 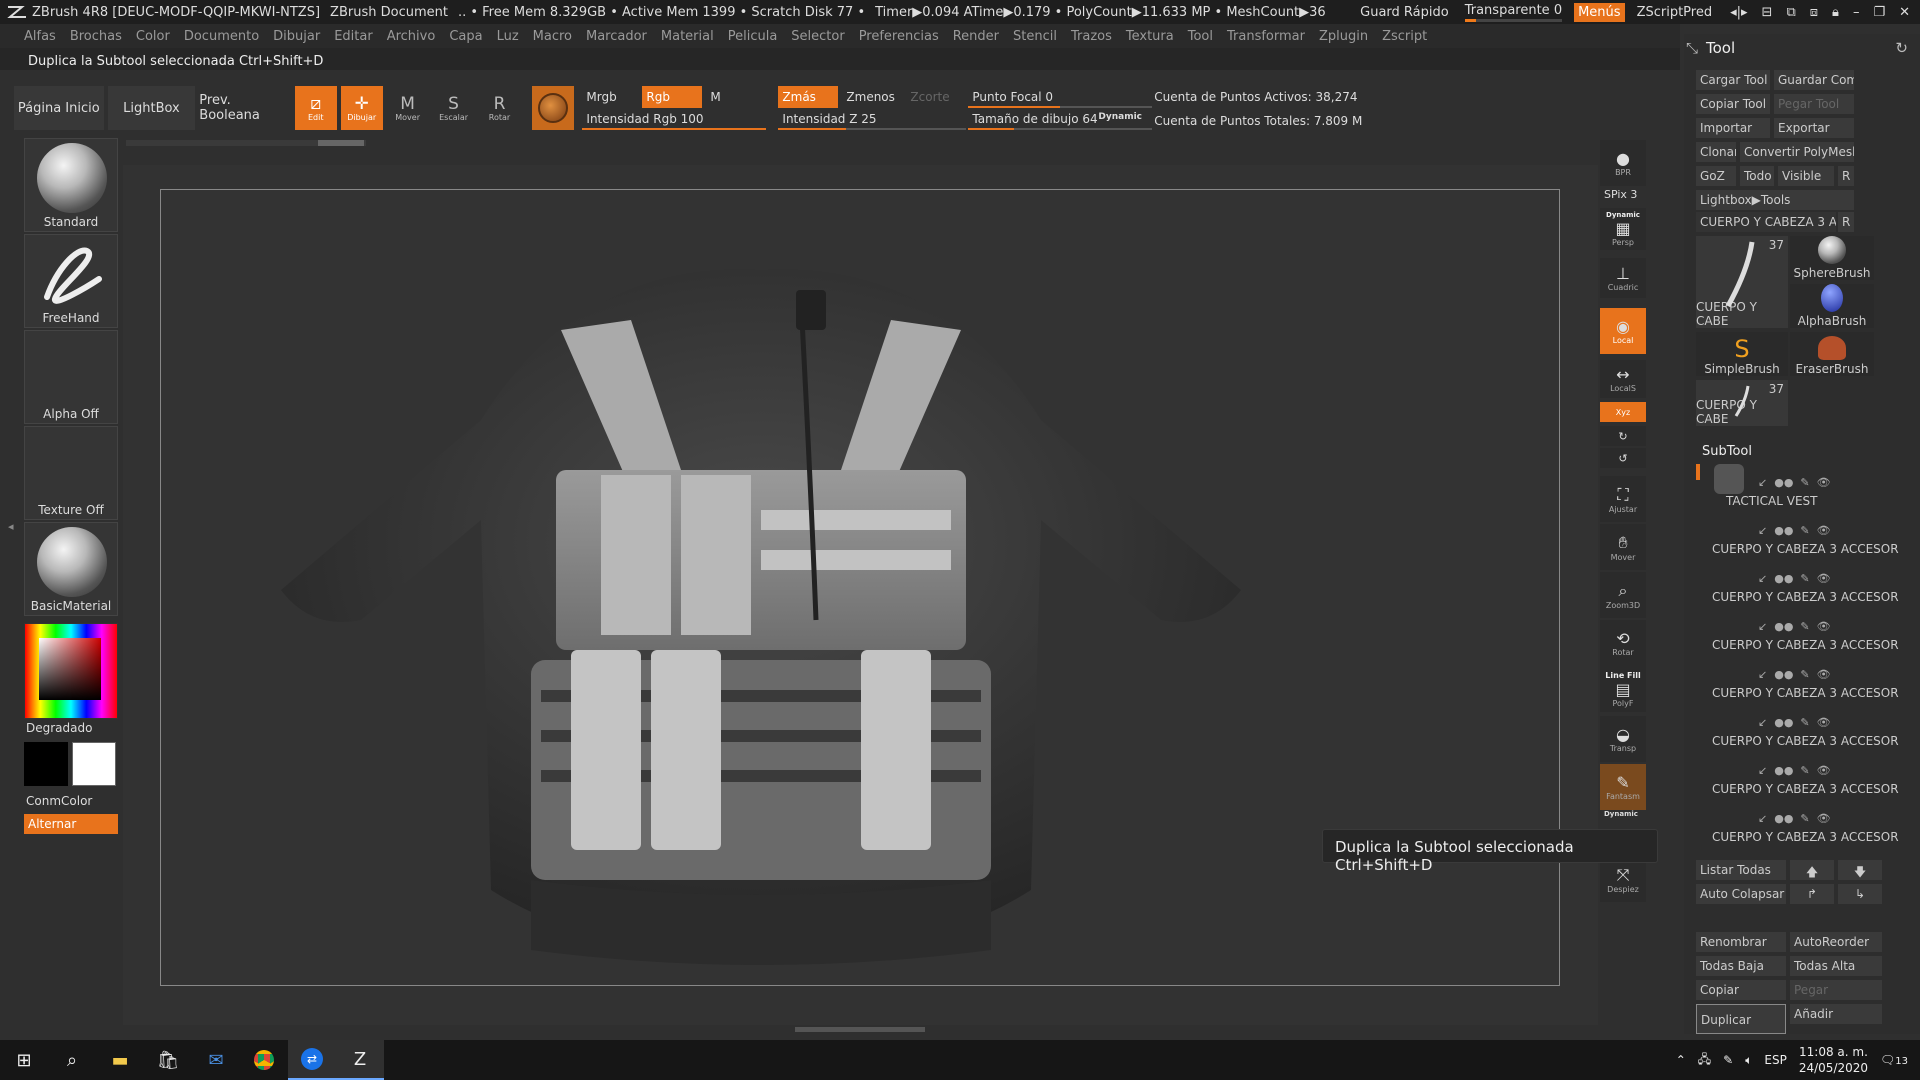 I want to click on lightbox-tools-button: Lightbox▶Tools, so click(x=1775, y=200).